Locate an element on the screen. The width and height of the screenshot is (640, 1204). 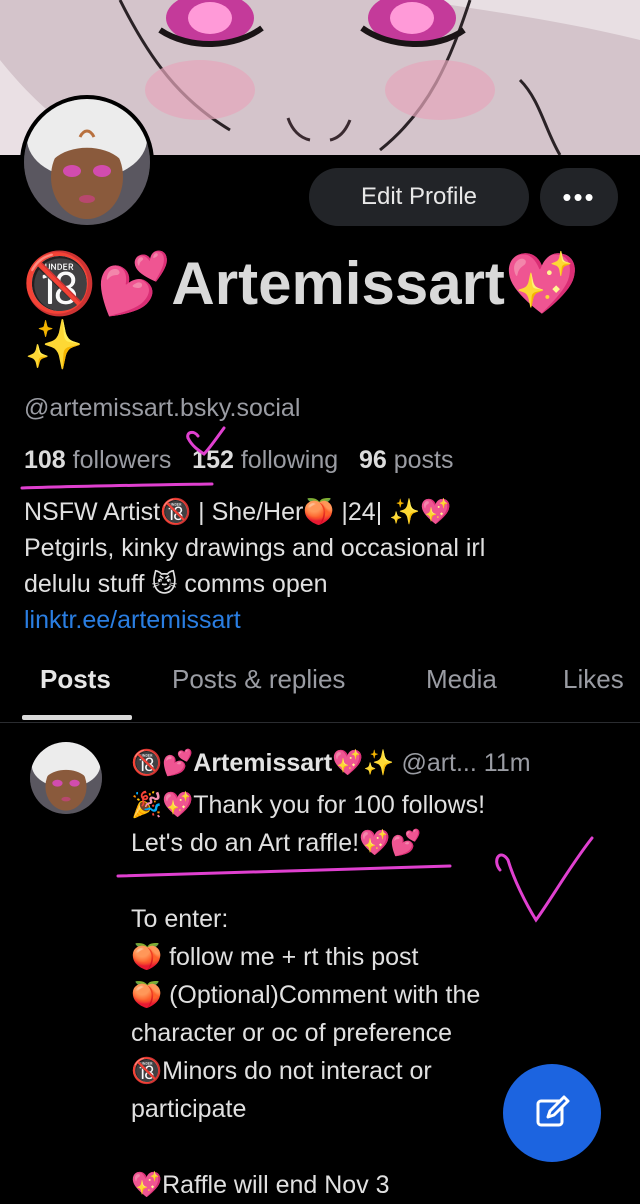
post-author-suffix: 💖✨ is located at coordinates (363, 762).